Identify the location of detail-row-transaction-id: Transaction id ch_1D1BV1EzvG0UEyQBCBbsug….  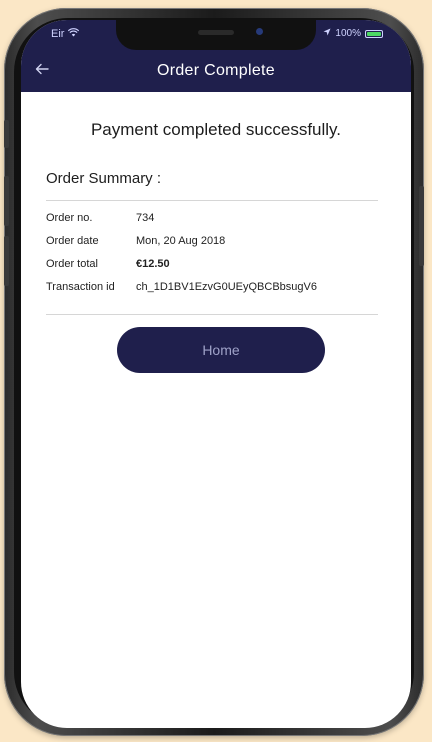
(216, 292).